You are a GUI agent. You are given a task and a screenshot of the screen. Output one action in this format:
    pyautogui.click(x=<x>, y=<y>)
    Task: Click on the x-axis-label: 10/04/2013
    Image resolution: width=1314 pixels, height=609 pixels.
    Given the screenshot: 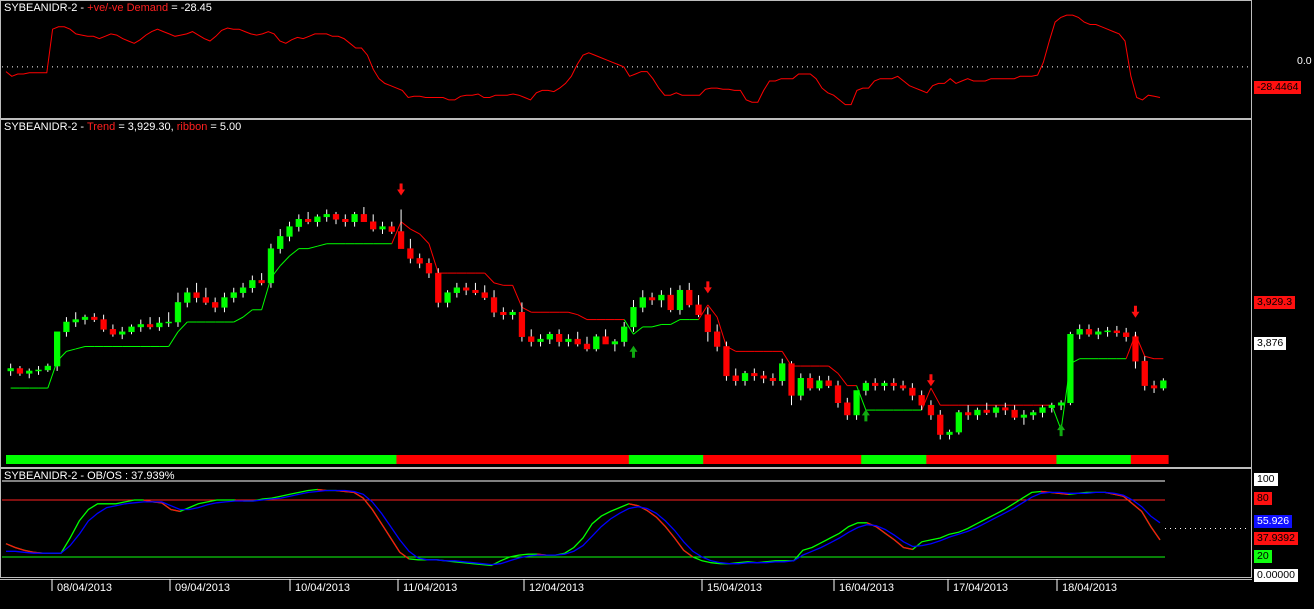 What is the action you would take?
    pyautogui.click(x=322, y=588)
    